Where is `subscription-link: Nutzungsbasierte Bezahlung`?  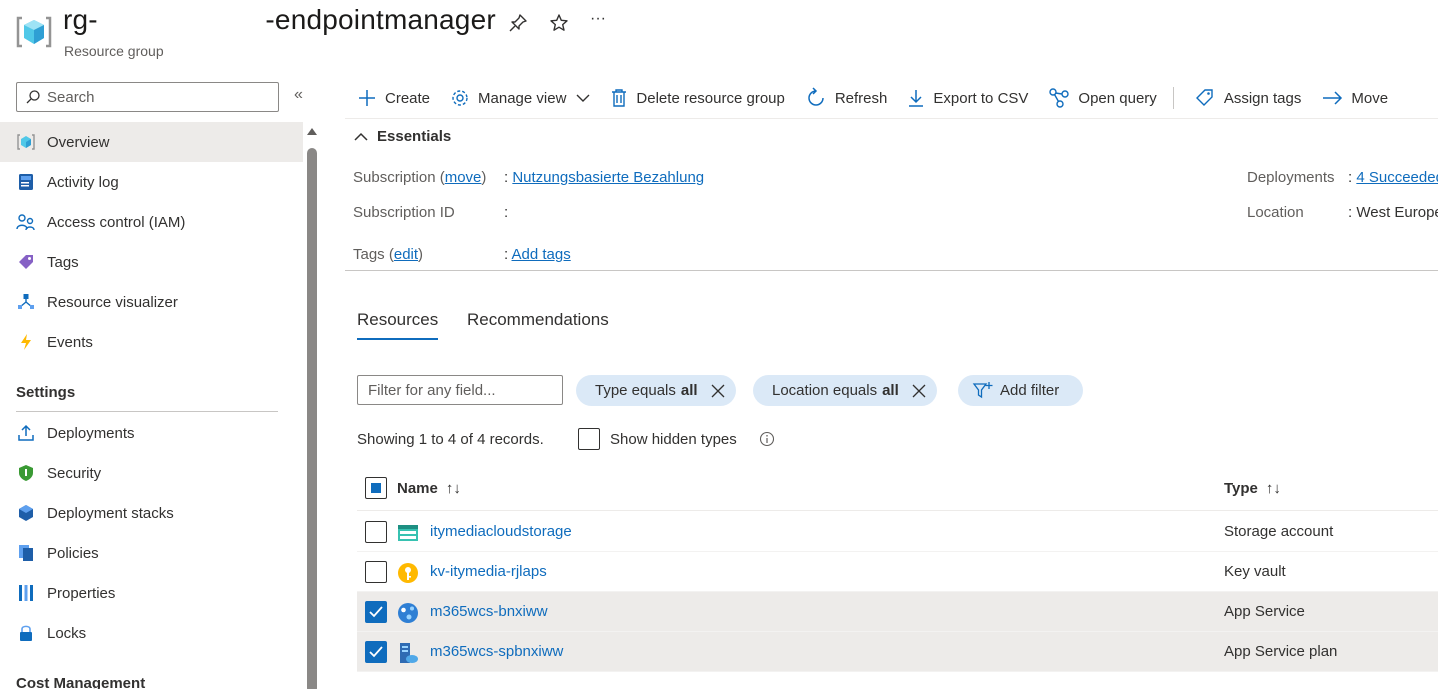 subscription-link: Nutzungsbasierte Bezahlung is located at coordinates (608, 177).